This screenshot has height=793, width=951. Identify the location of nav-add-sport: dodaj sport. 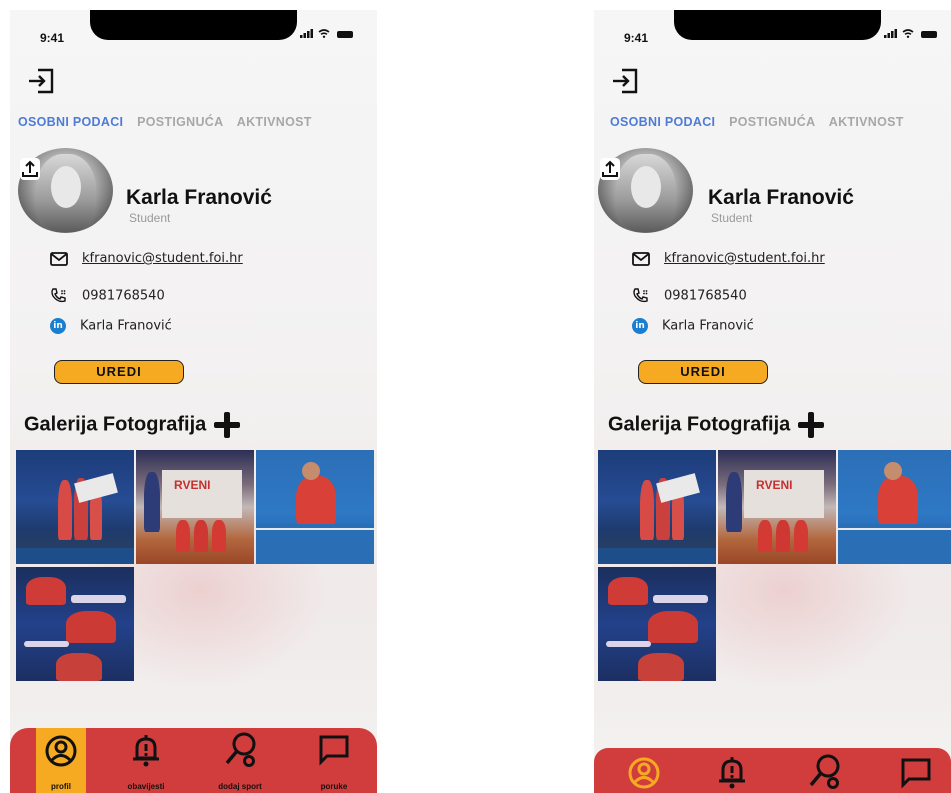
(240, 760).